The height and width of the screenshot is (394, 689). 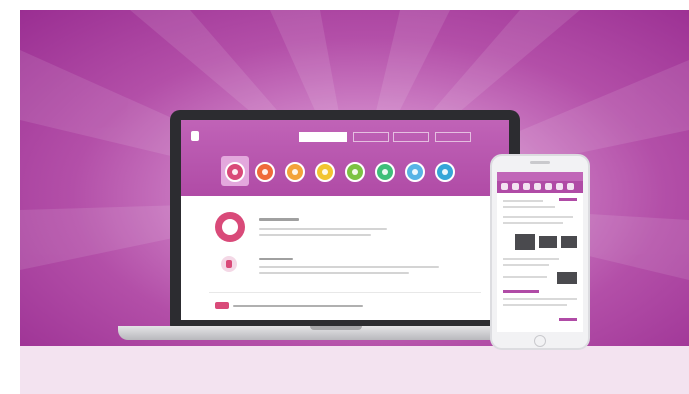 I want to click on content-panel, so click(x=345, y=258).